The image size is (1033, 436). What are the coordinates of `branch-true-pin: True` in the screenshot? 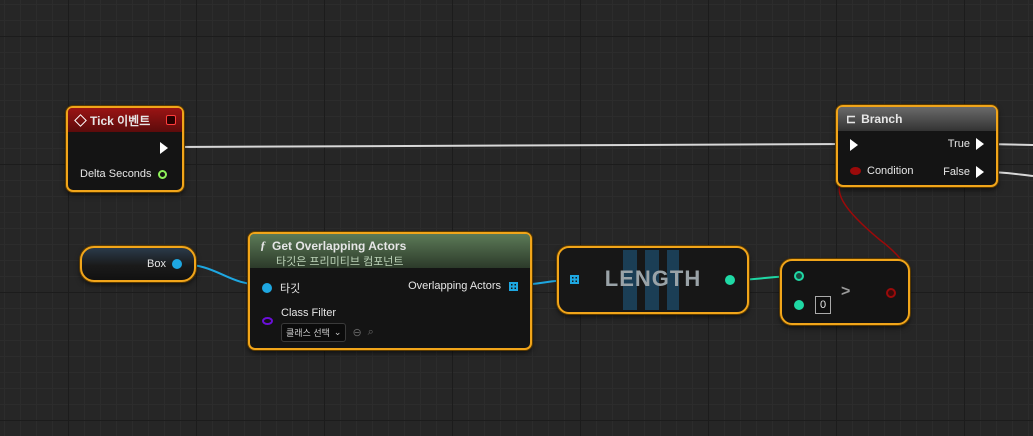 It's located at (966, 144).